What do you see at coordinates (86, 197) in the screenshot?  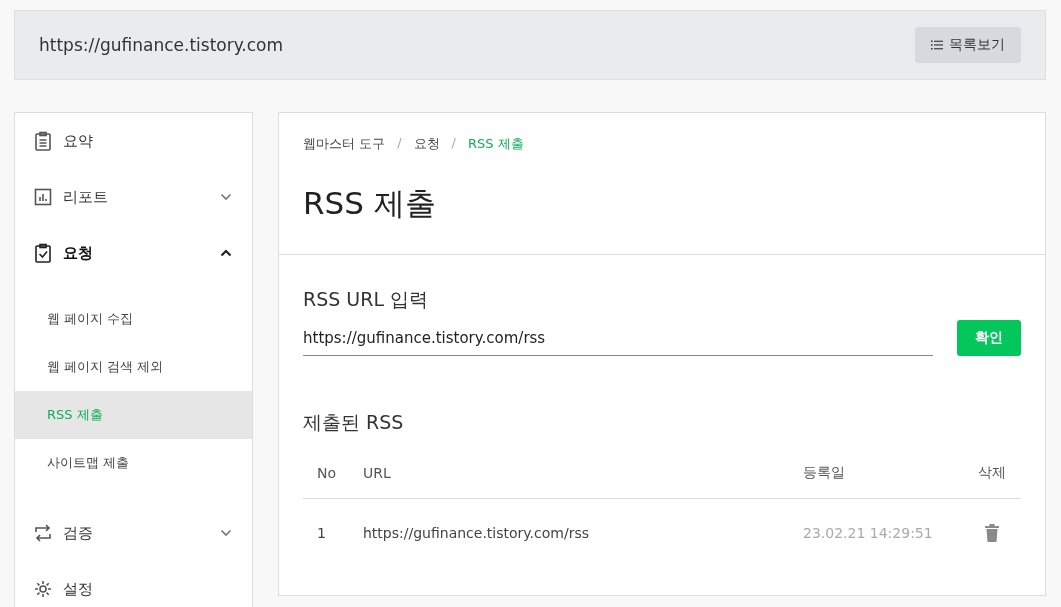 I see `menu-label: 리포트` at bounding box center [86, 197].